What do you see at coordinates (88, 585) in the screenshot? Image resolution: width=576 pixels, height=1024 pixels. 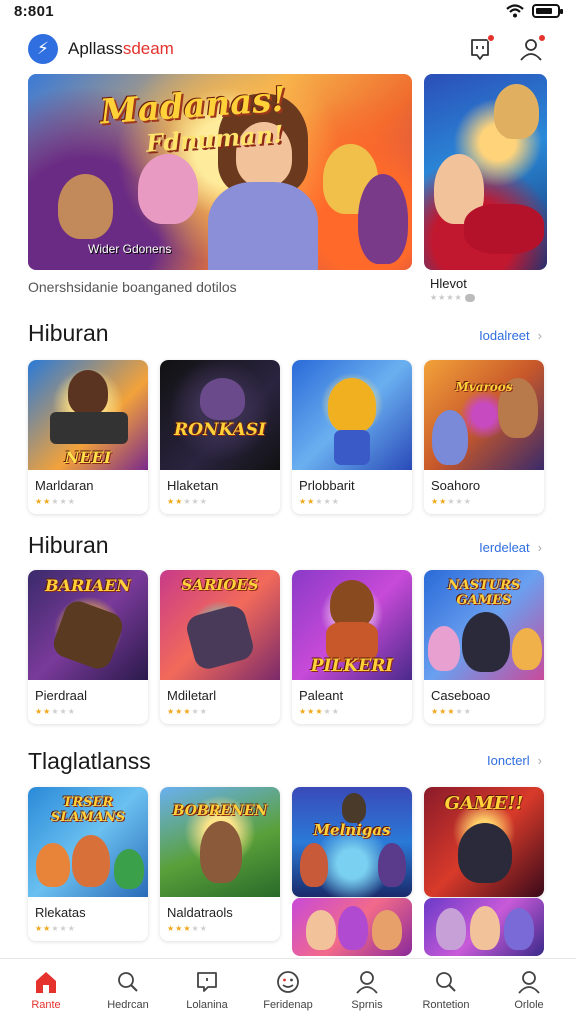 I see `game-thumb-text: BARIAEN` at bounding box center [88, 585].